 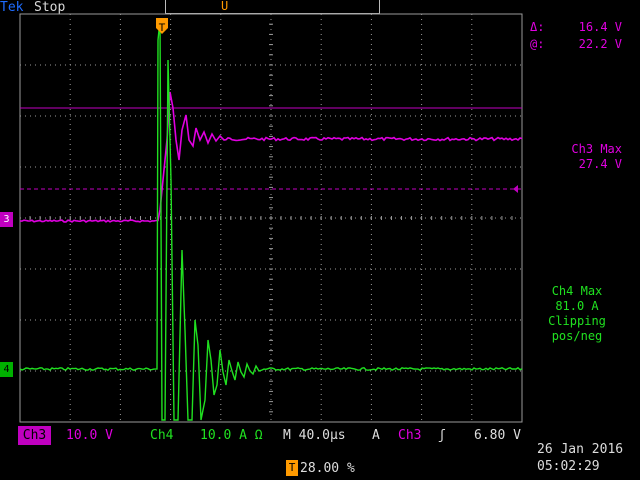 I want to click on ch4-measurement-note2: pos/neg, so click(x=577, y=336).